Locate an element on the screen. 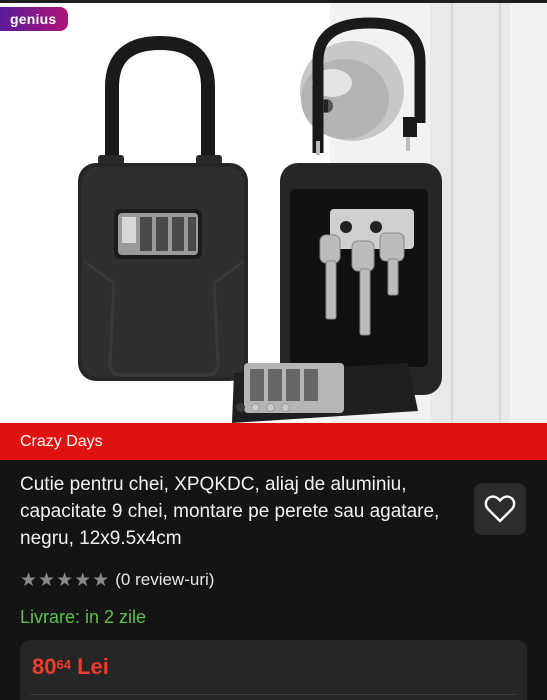 Image resolution: width=547 pixels, height=700 pixels. product-price: 8064 Lei is located at coordinates (70, 667).